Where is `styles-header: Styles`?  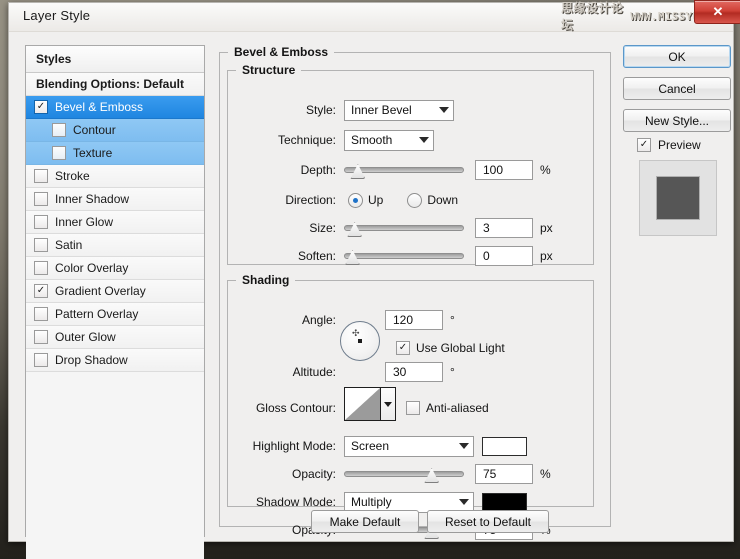
styles-header: Styles is located at coordinates (115, 59).